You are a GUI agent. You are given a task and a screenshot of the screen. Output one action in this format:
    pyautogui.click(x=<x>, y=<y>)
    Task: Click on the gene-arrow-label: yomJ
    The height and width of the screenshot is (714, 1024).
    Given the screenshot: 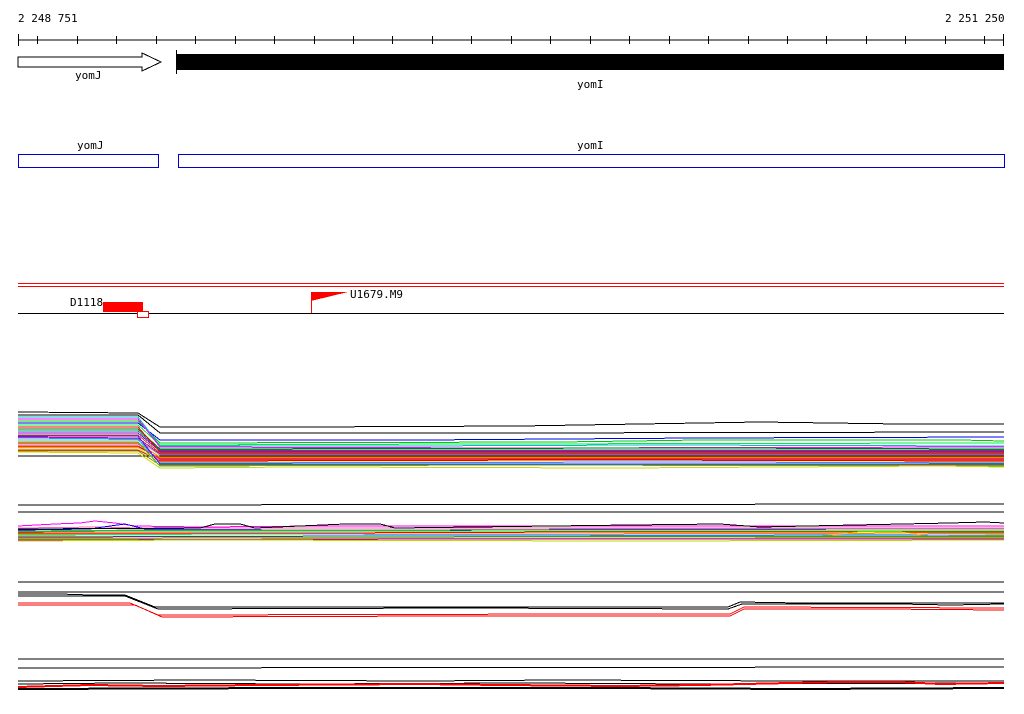 What is the action you would take?
    pyautogui.click(x=88, y=75)
    